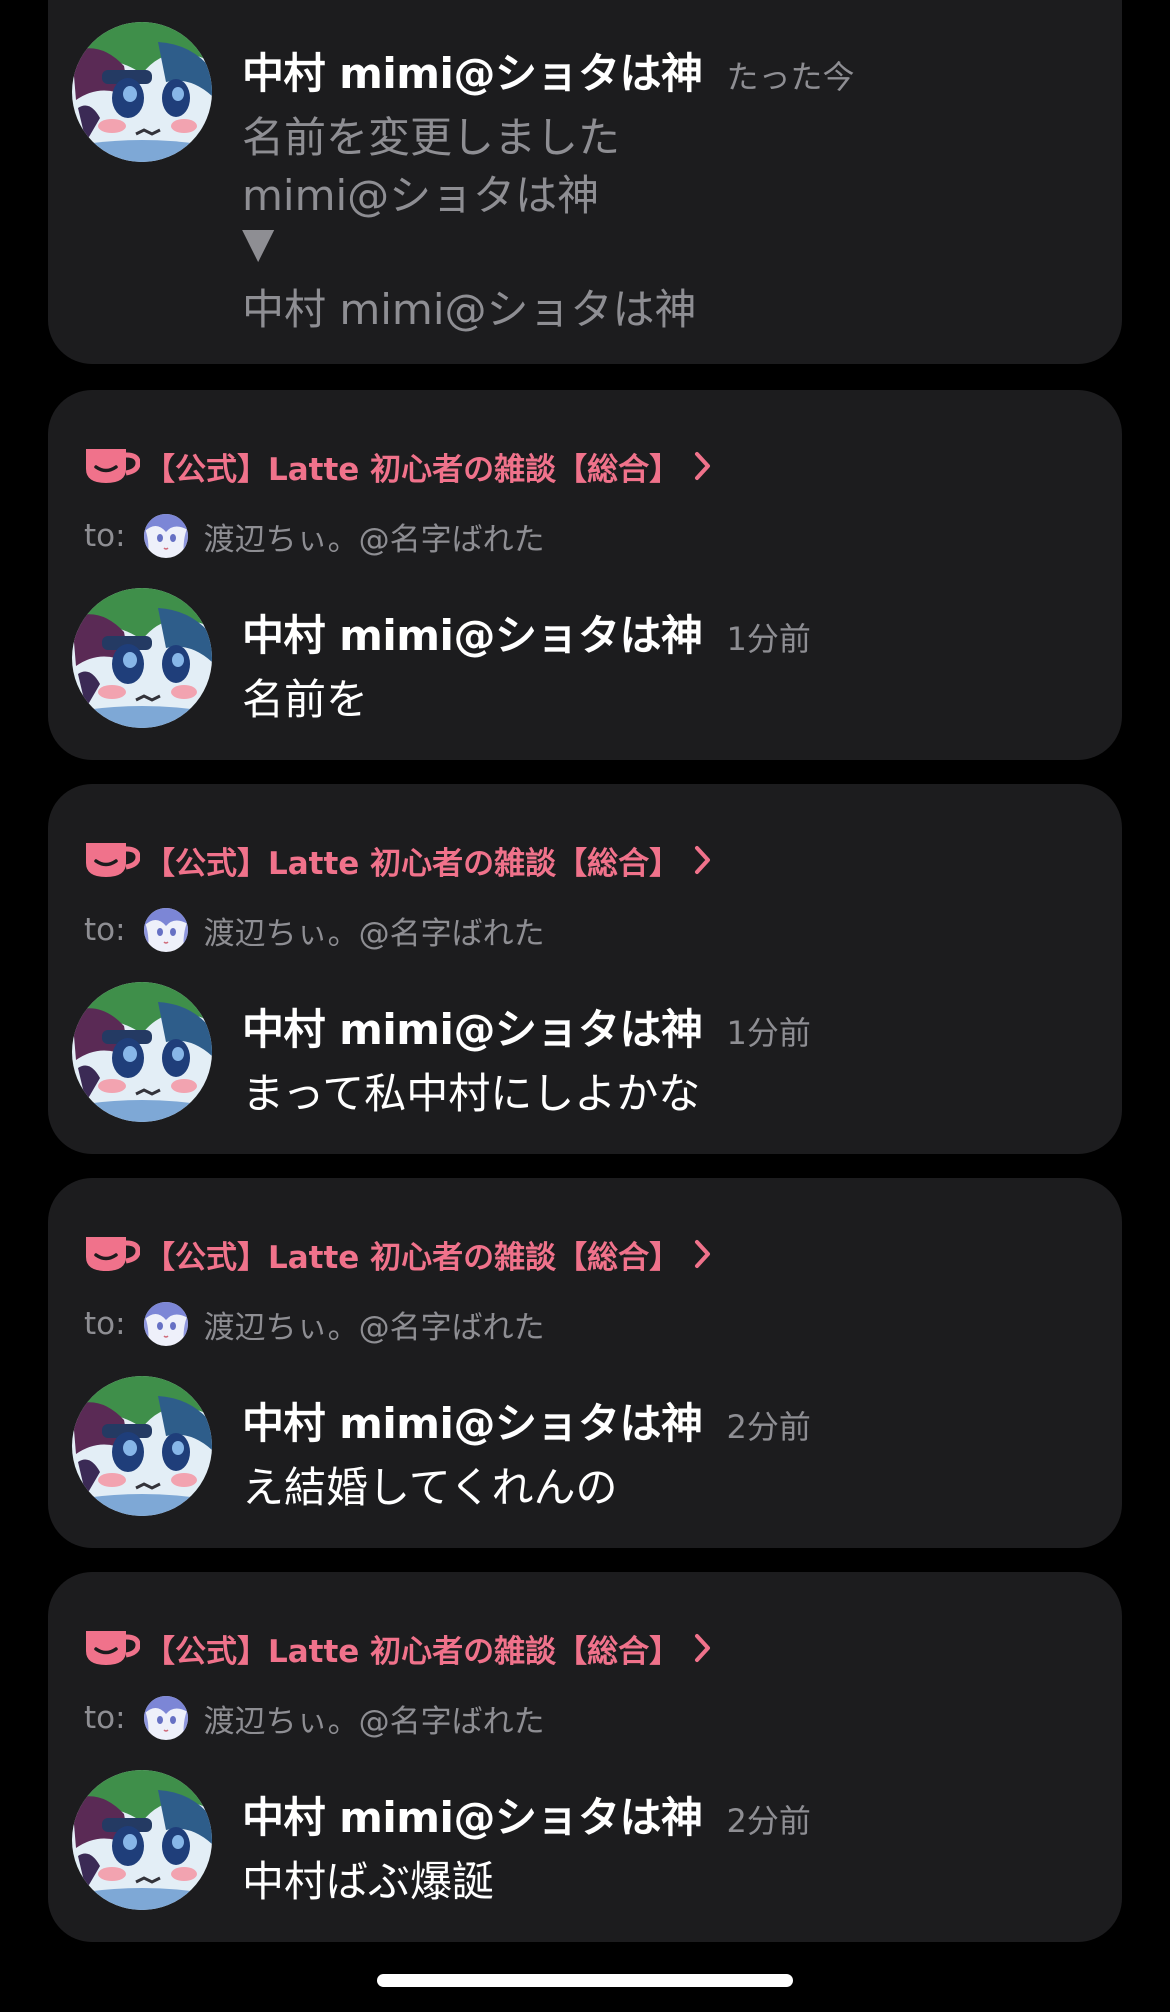 This screenshot has width=1170, height=2012. Describe the element at coordinates (585, 1980) in the screenshot. I see `home-indicator` at that location.